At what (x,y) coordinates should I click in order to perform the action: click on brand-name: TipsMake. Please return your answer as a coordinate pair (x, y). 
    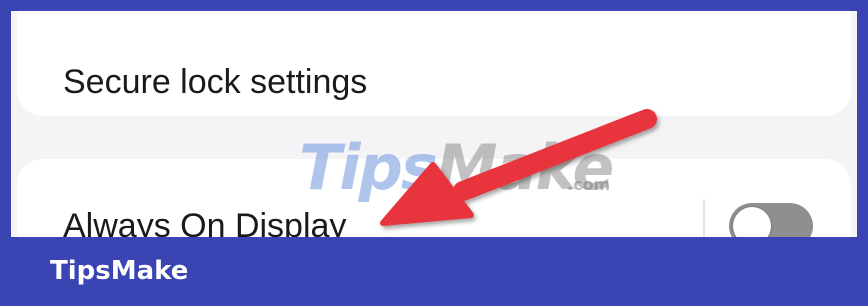
    Looking at the image, I should click on (119, 271).